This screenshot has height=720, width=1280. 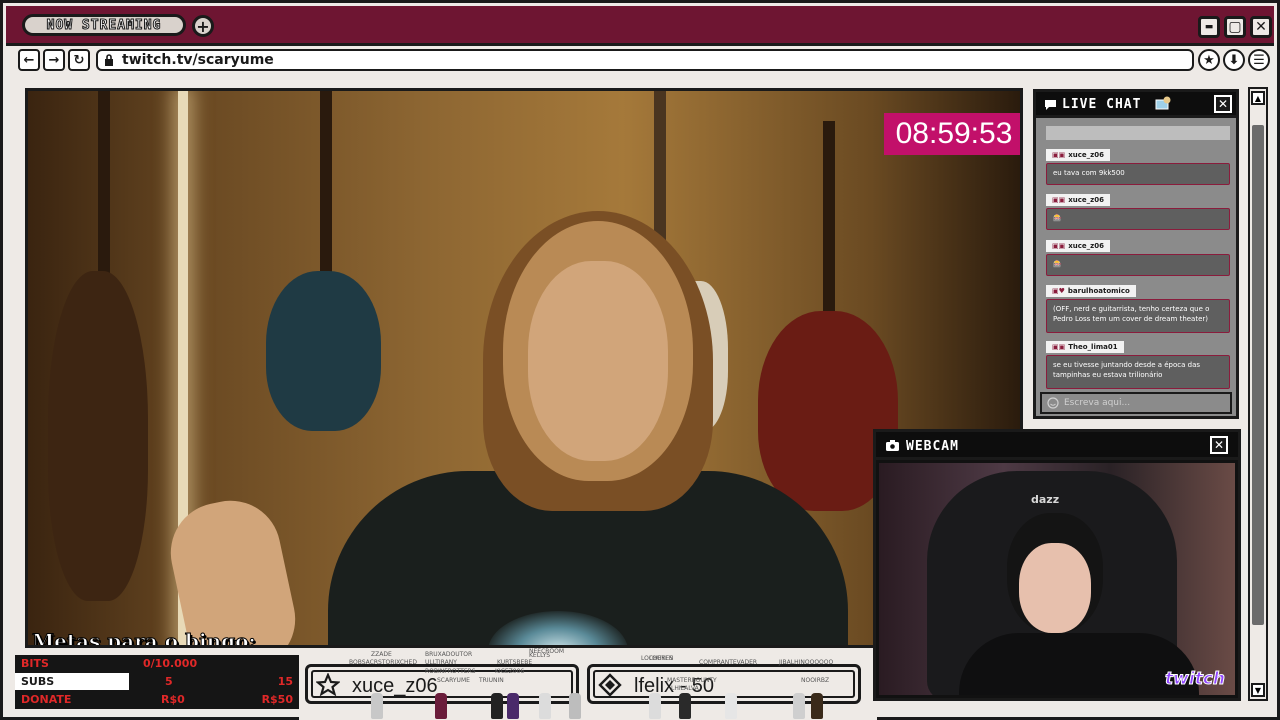 I want to click on scroll-down-arrow-icon: ▼, so click(x=1258, y=690).